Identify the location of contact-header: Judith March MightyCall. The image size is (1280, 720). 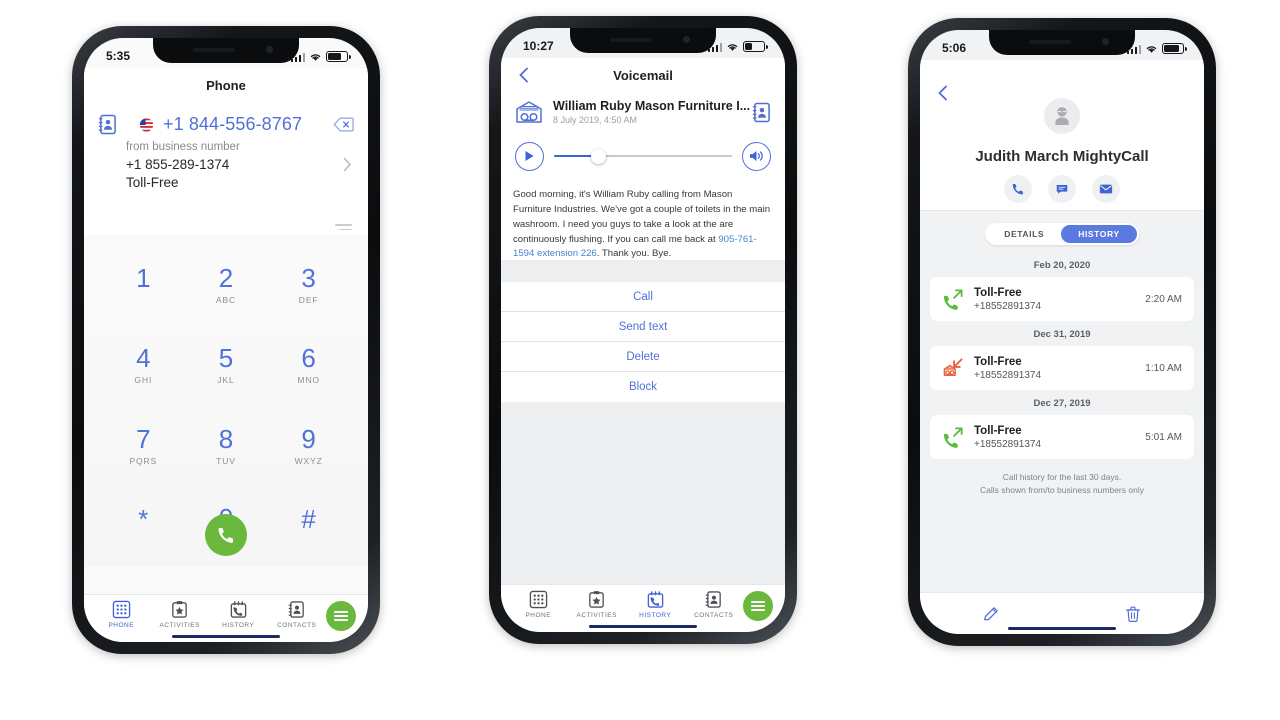
(1062, 135).